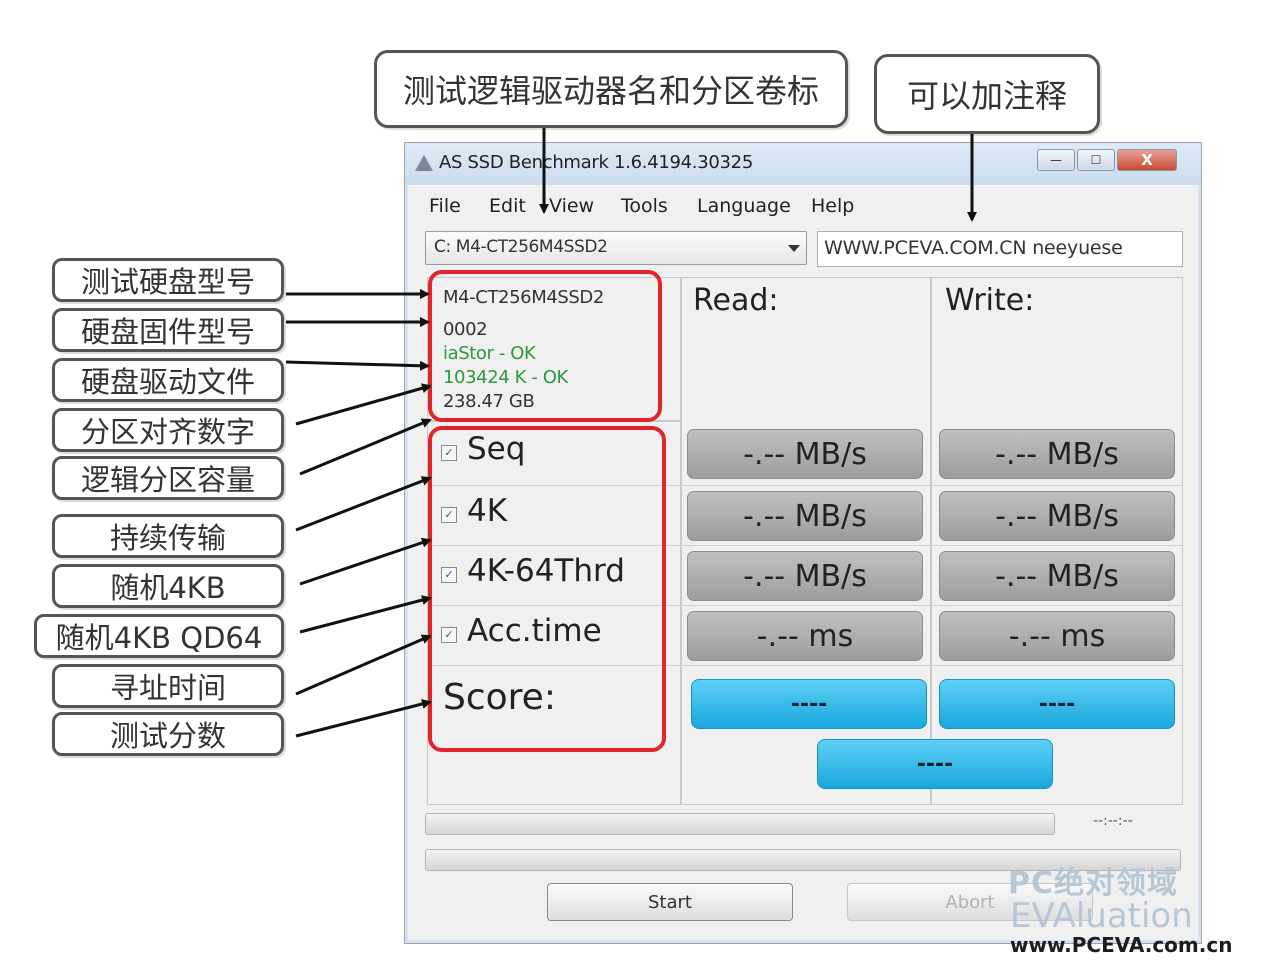 Image resolution: width=1280 pixels, height=980 pixels. I want to click on arrow-seq, so click(363, 504).